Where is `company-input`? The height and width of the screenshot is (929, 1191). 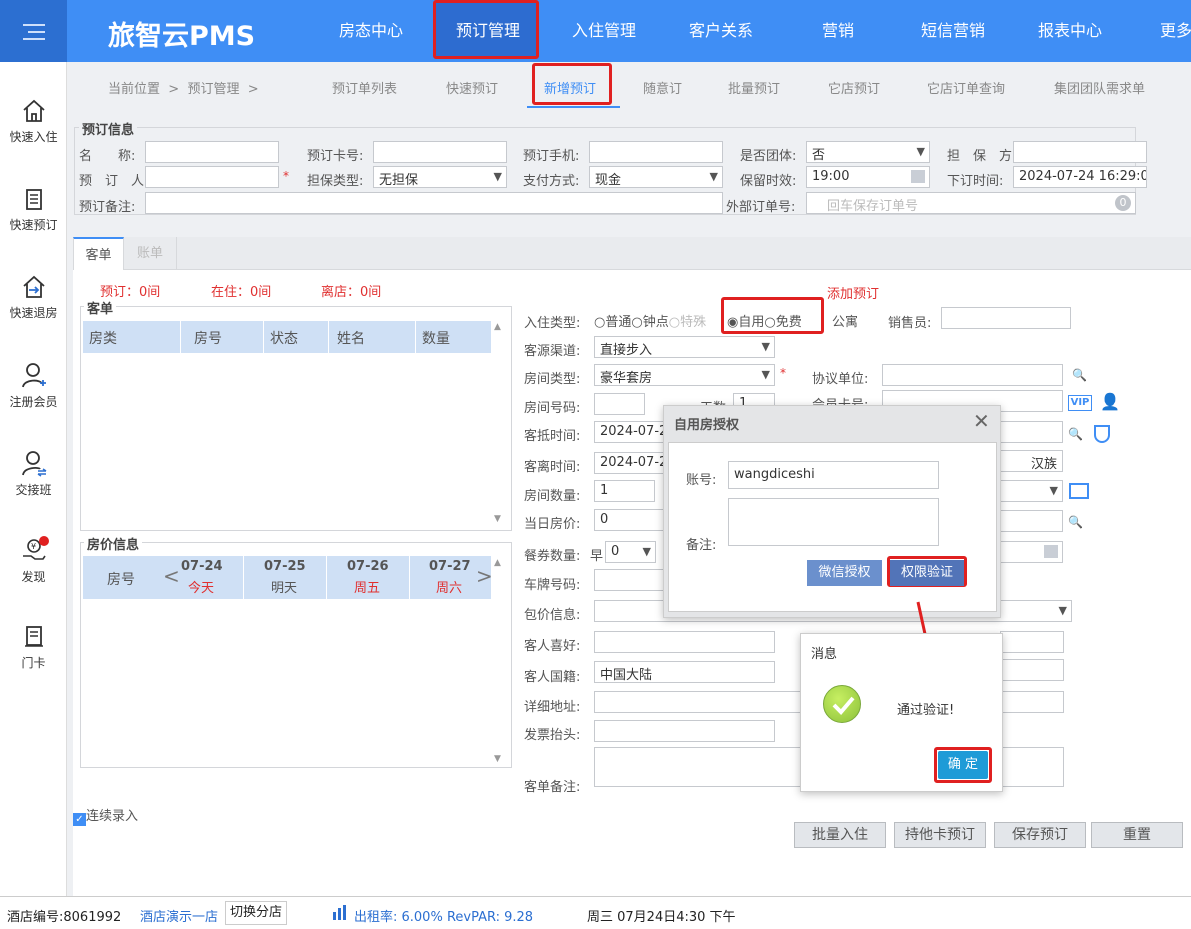
company-input is located at coordinates (1032, 670).